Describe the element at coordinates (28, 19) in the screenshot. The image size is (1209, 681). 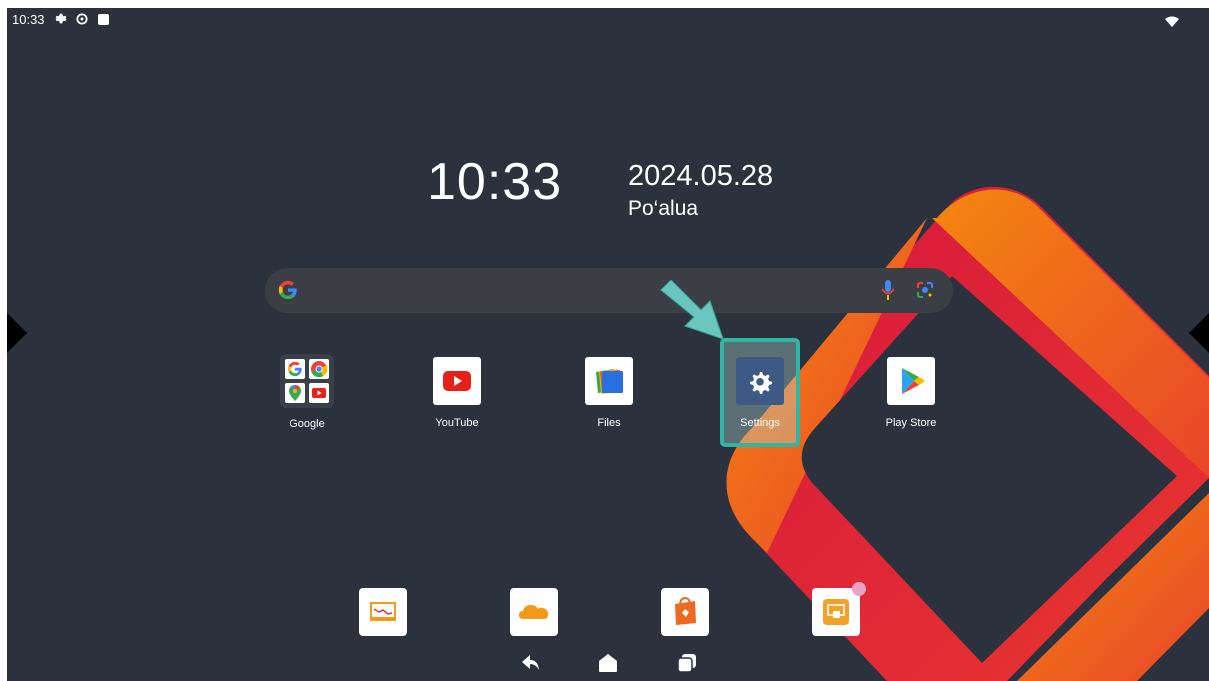
I see `status-time: 10:33` at that location.